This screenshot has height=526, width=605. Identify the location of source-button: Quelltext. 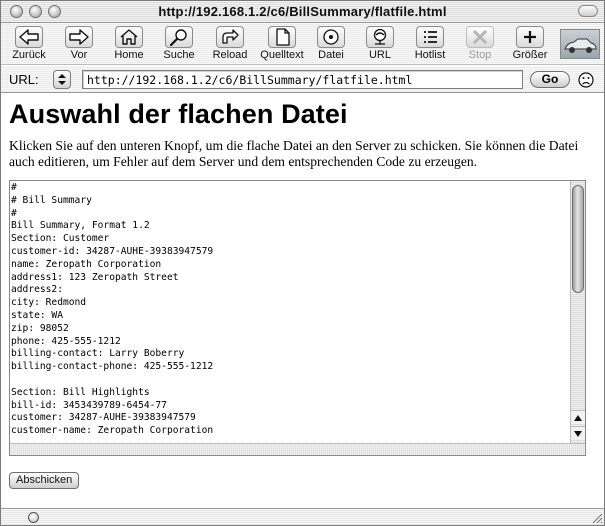
(282, 45).